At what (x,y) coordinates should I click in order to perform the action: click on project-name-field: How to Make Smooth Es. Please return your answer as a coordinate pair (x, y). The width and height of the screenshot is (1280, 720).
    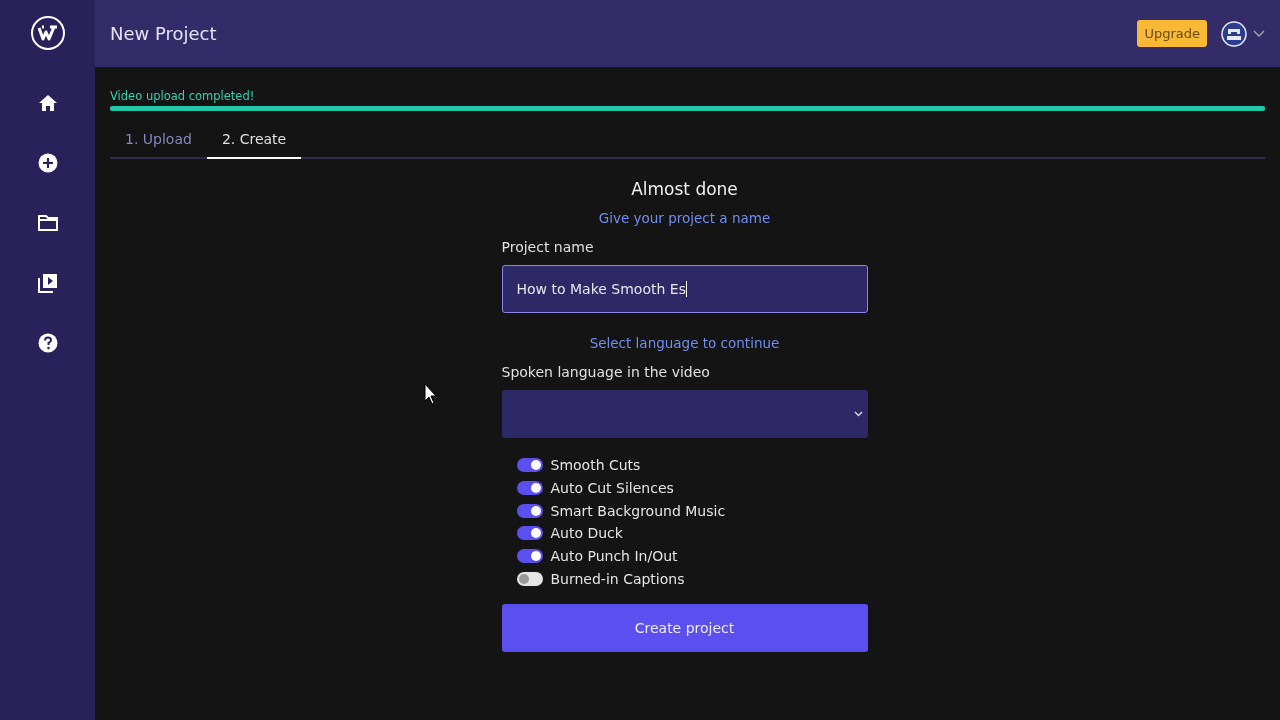
    Looking at the image, I should click on (684, 289).